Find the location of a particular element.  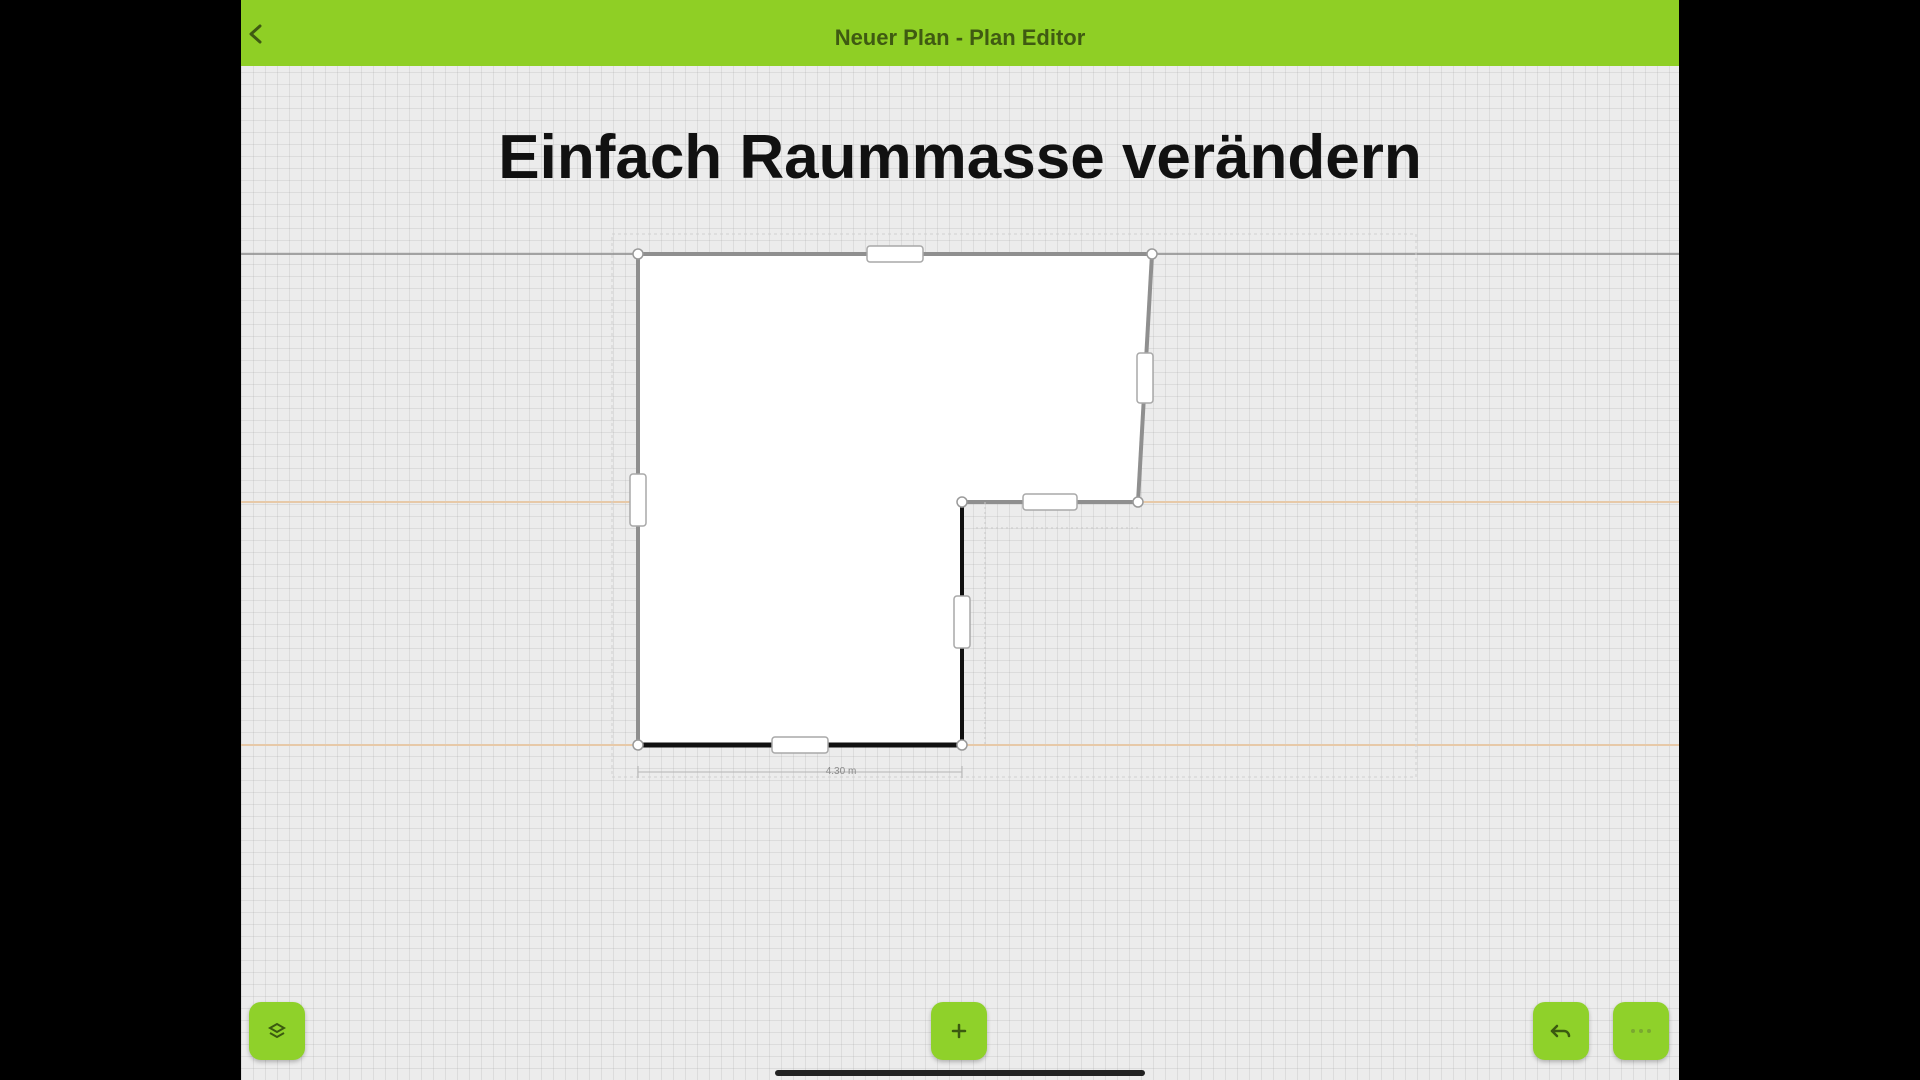

undo-icon is located at coordinates (1560, 1031).